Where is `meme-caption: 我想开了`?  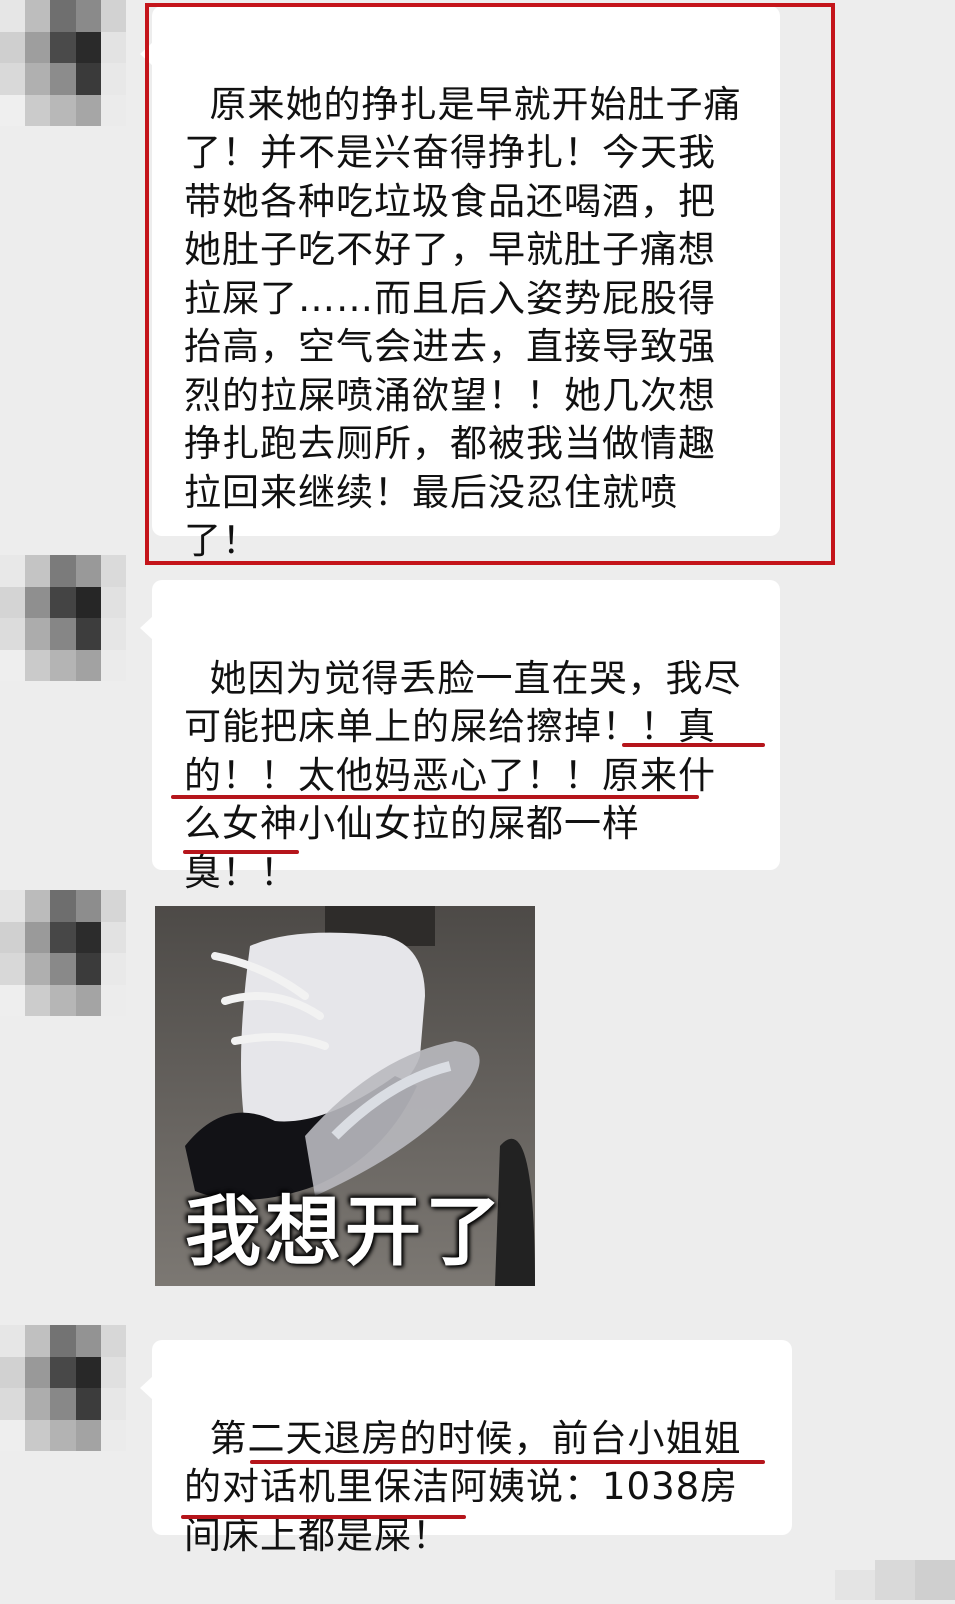
meme-caption: 我想开了 is located at coordinates (345, 1231).